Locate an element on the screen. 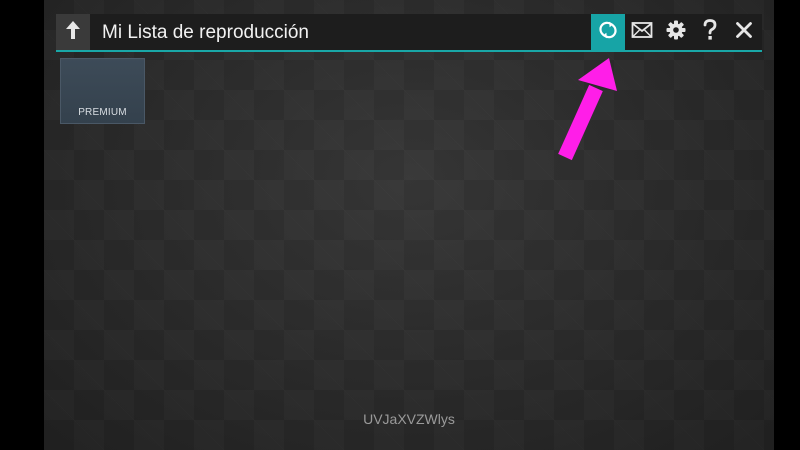 The height and width of the screenshot is (450, 800). header-bar: Mi Lista de reproducción is located at coordinates (409, 33).